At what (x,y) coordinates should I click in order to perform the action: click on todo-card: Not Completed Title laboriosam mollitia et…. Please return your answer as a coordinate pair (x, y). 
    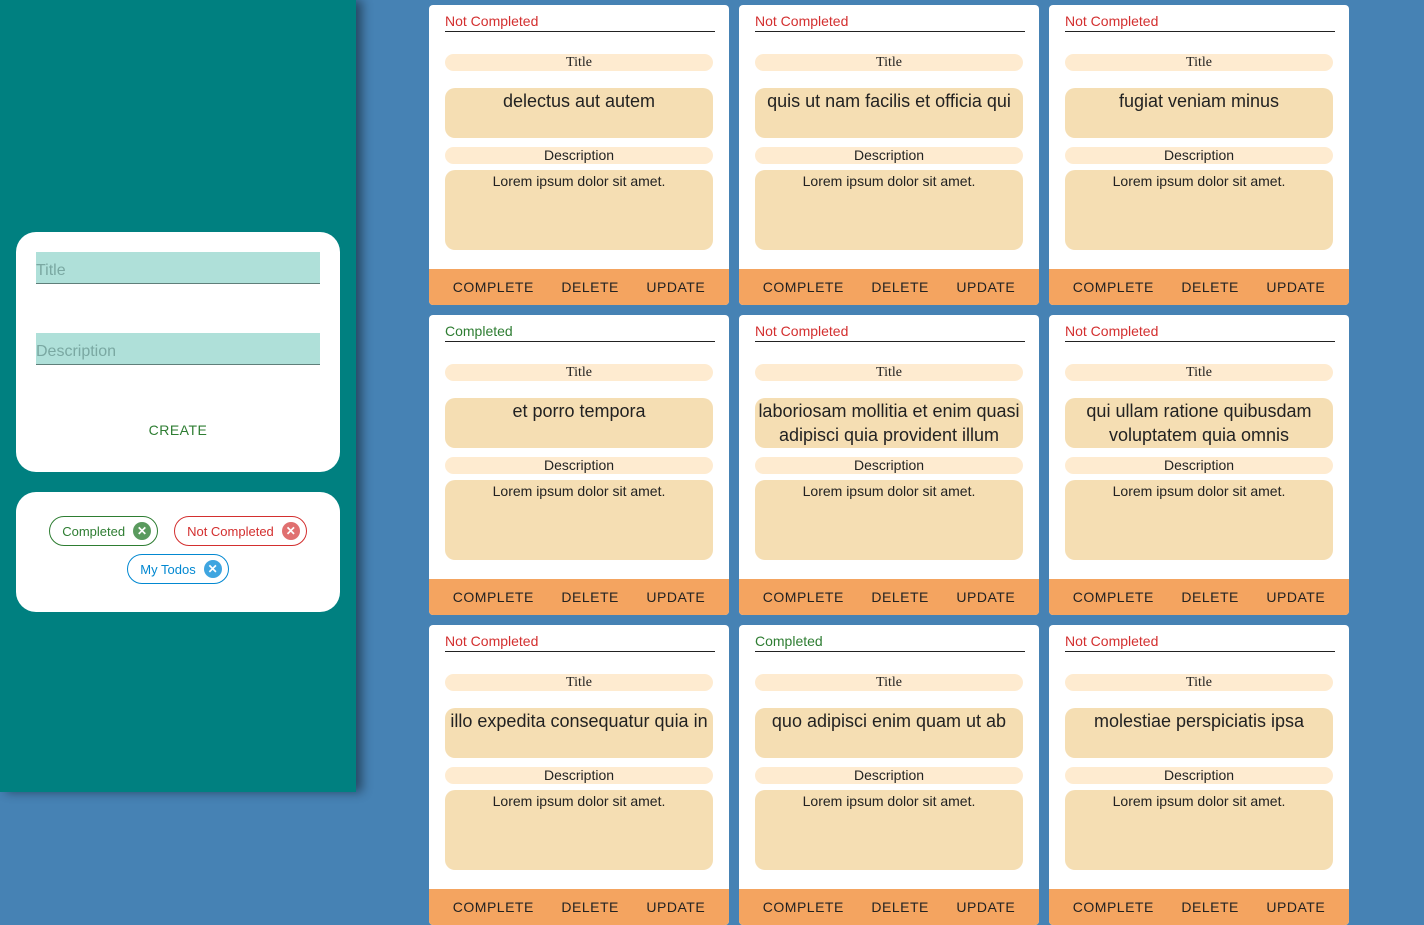
    Looking at the image, I should click on (889, 465).